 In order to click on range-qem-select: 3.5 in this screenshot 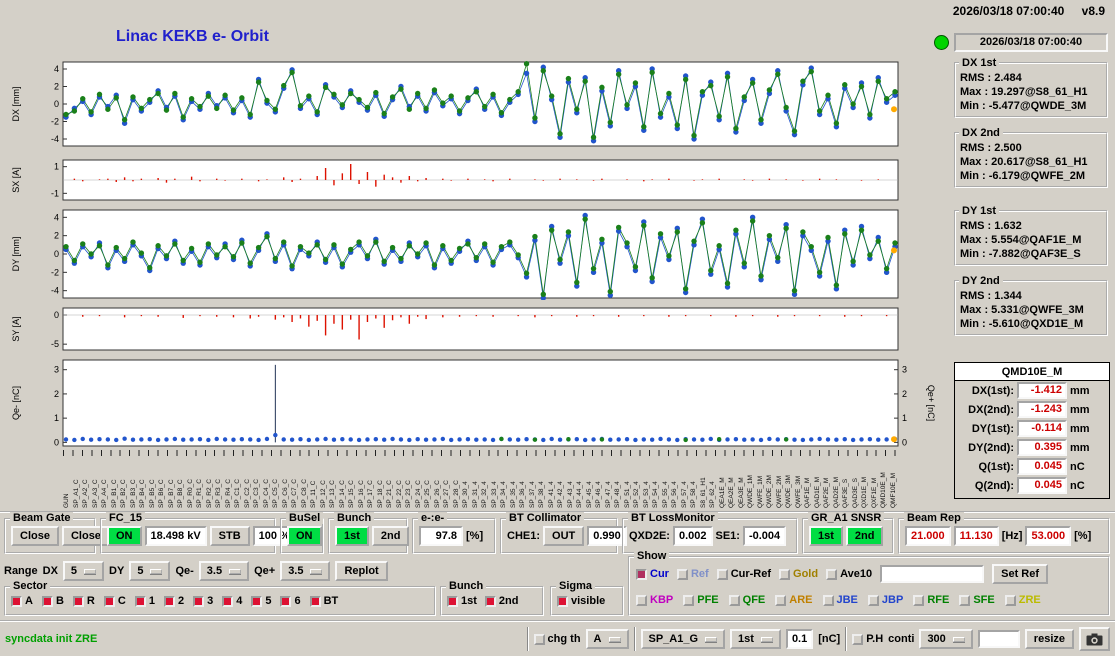, I will do `click(224, 571)`.